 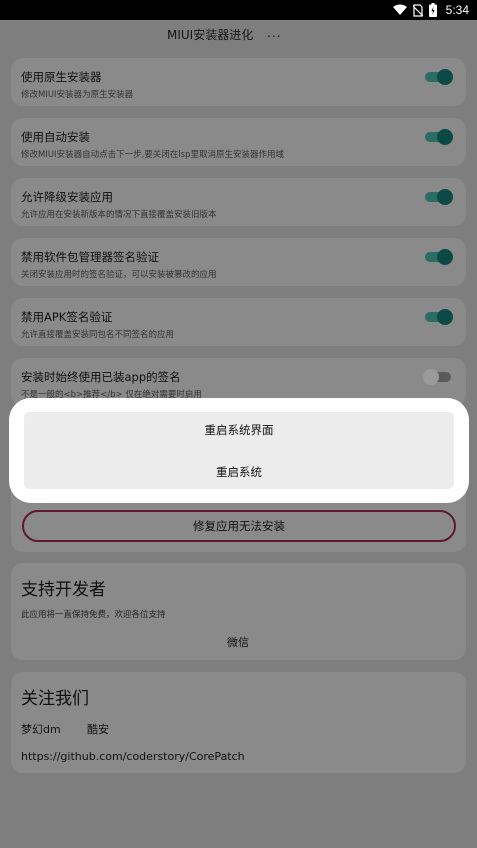 I want to click on github-link: https://github.com/coderstory/CorePatch, so click(x=133, y=756).